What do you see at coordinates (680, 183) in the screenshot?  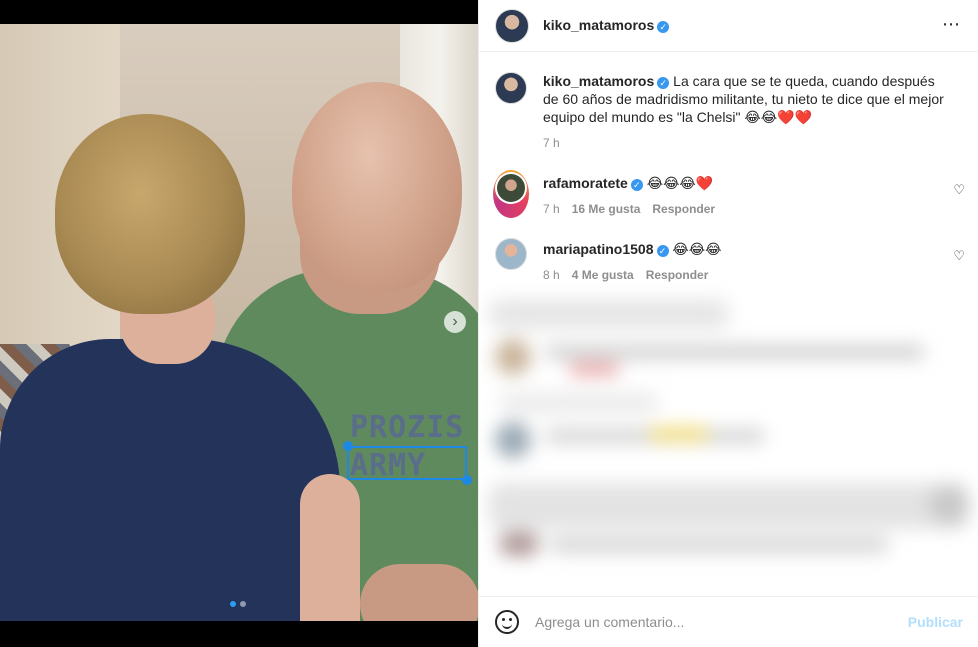 I see `comment-text: 😂😂😂❤️` at bounding box center [680, 183].